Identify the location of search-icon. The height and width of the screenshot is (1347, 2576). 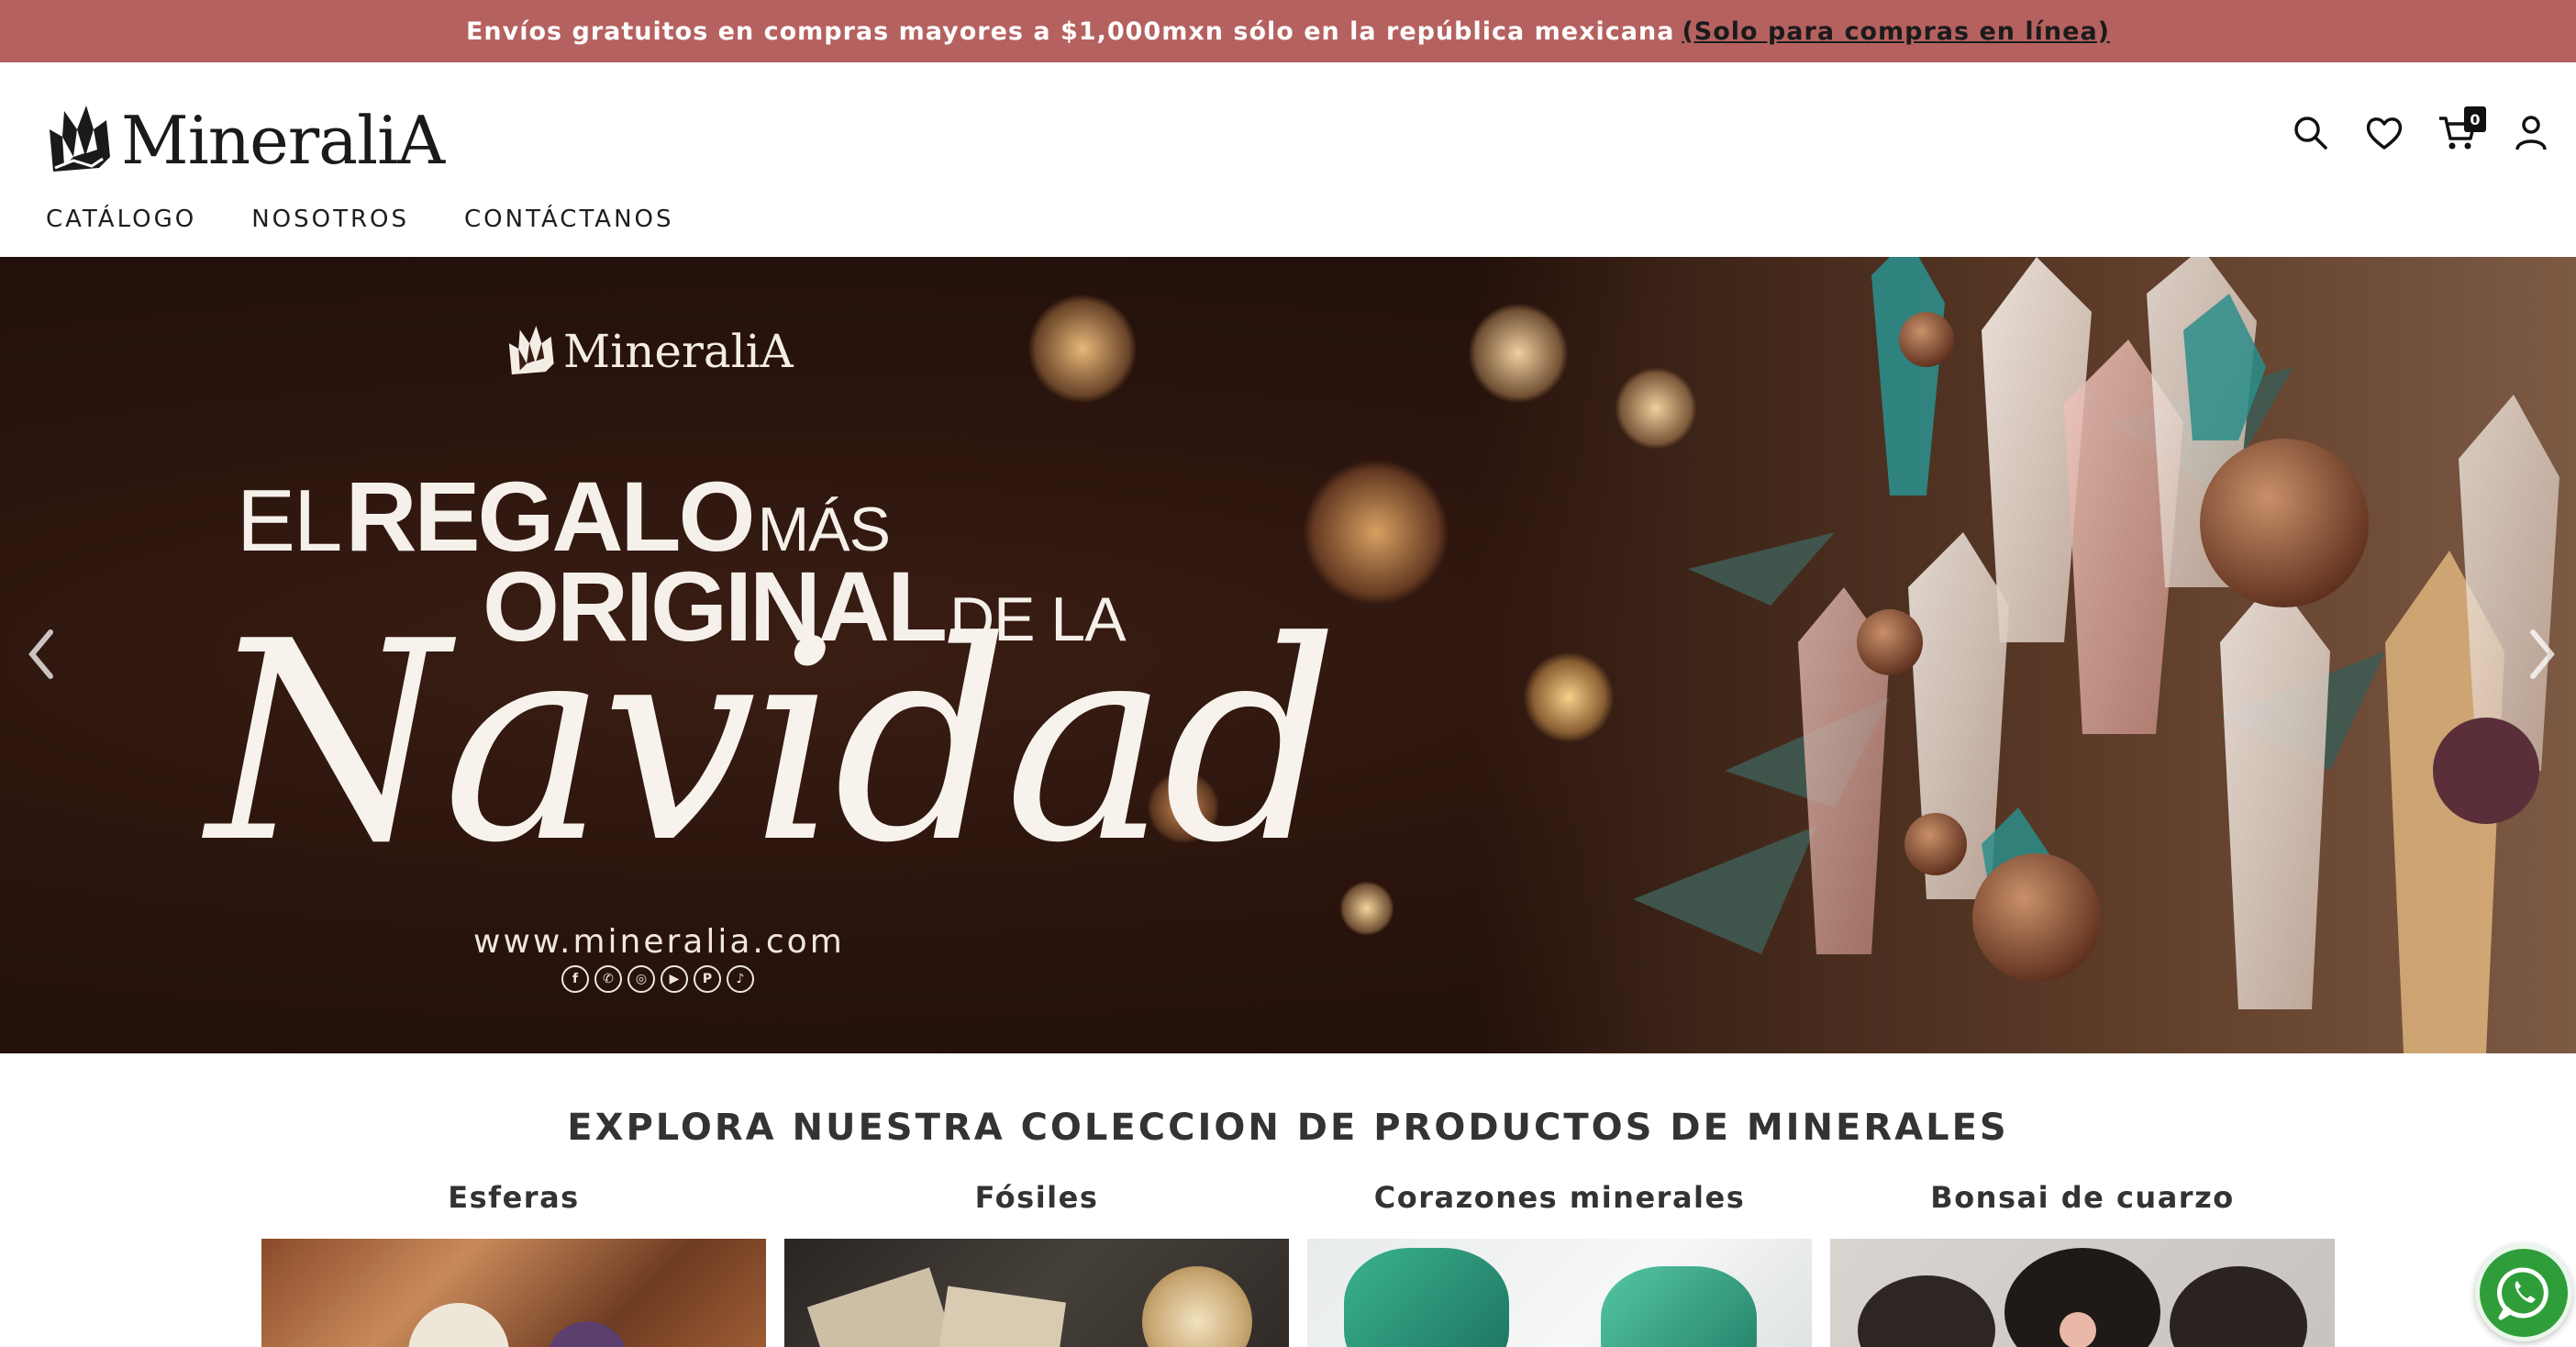
(2310, 134).